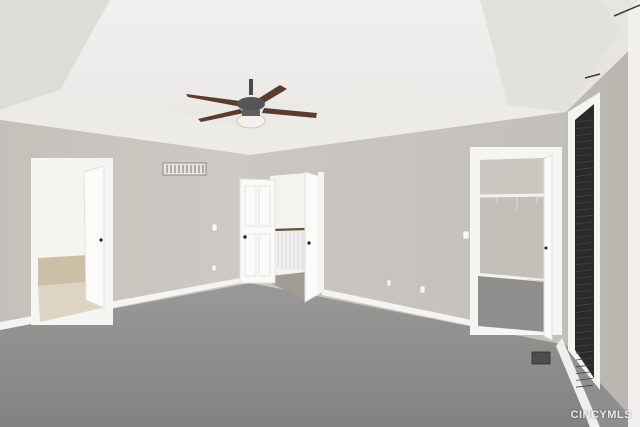  Describe the element at coordinates (422, 289) in the screenshot. I see `outlet-back-right` at that location.